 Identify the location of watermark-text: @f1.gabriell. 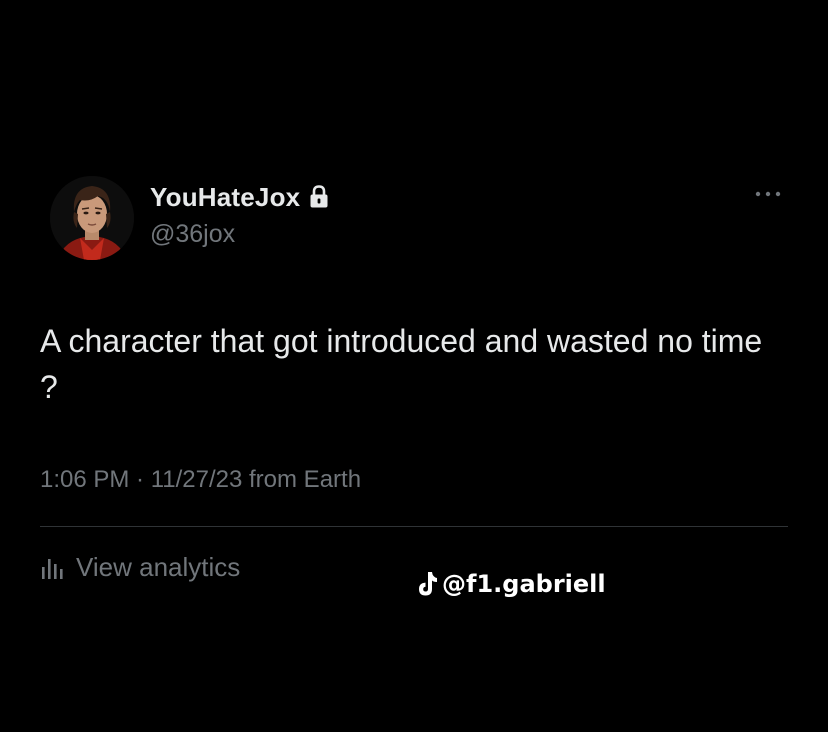
(524, 584).